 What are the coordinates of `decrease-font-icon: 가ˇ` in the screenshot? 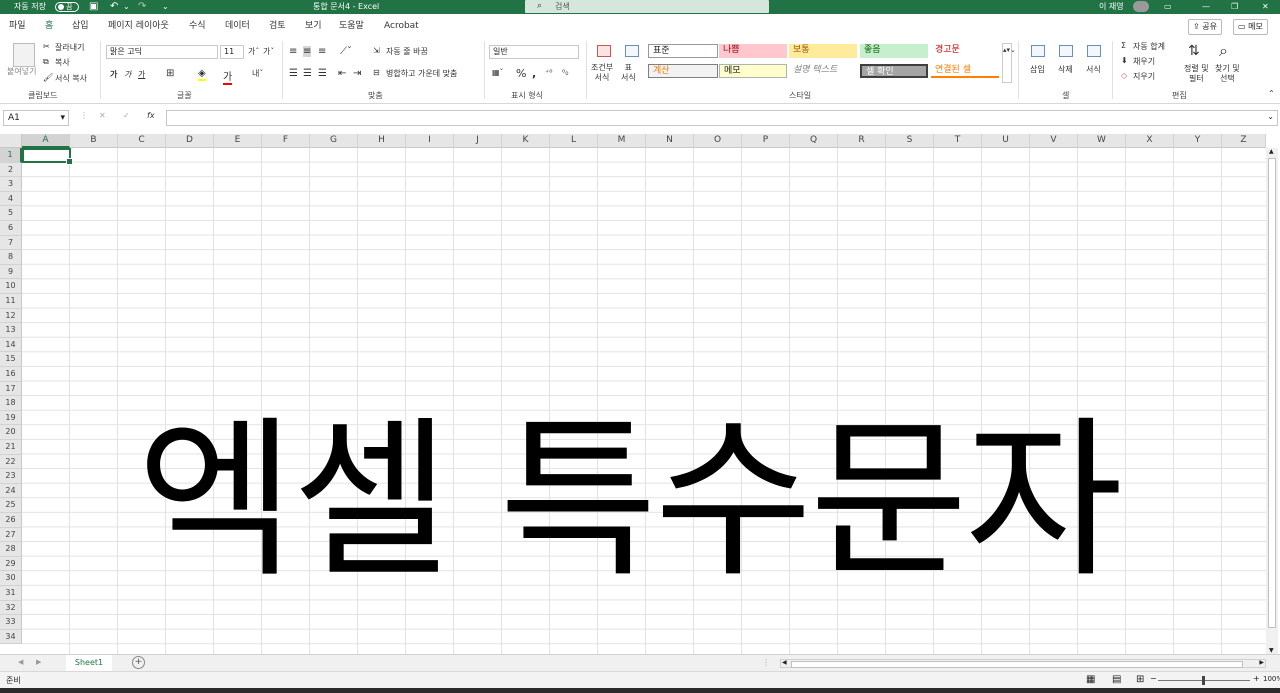 It's located at (268, 51).